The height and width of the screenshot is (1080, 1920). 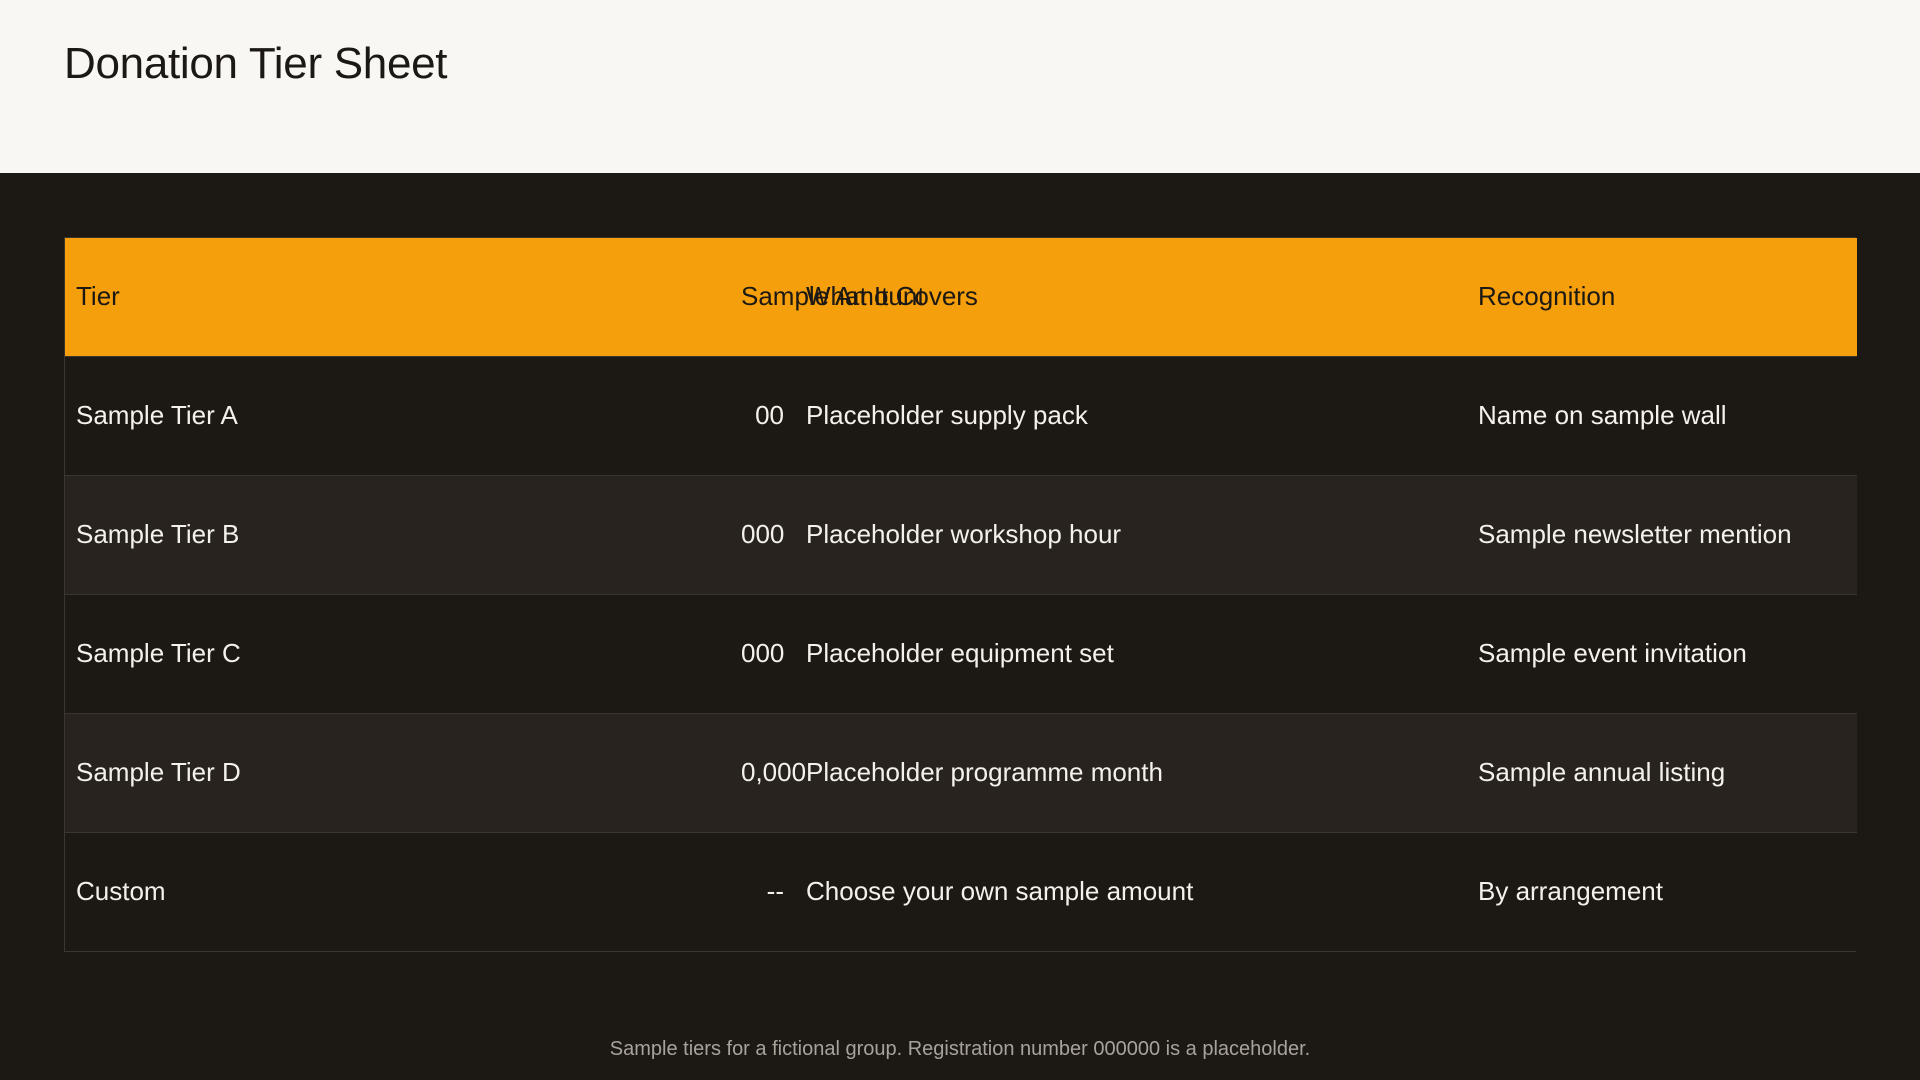 I want to click on column-header-recognition: Recognition, so click(x=1547, y=296).